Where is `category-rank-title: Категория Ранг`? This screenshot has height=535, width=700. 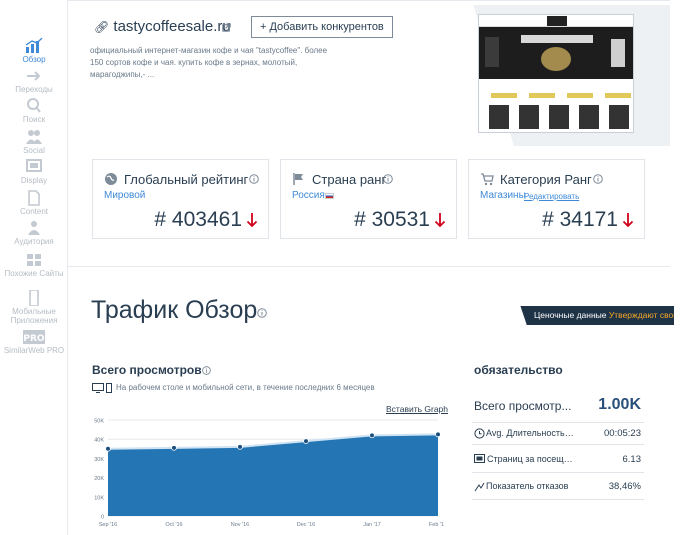
category-rank-title: Категория Ранг is located at coordinates (546, 179).